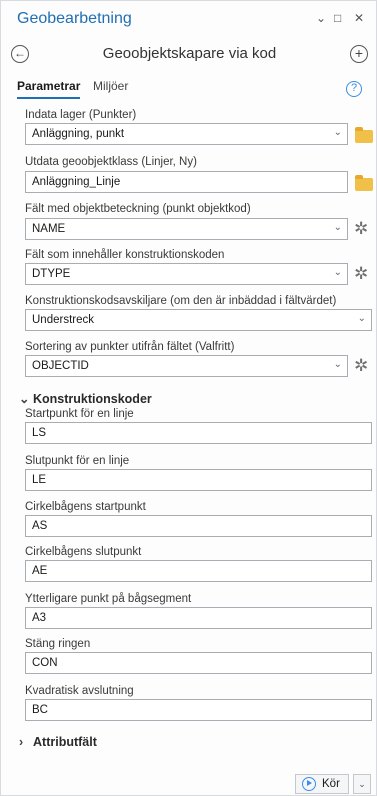  Describe the element at coordinates (40, 710) in the screenshot. I see `square-end-value: BC` at that location.